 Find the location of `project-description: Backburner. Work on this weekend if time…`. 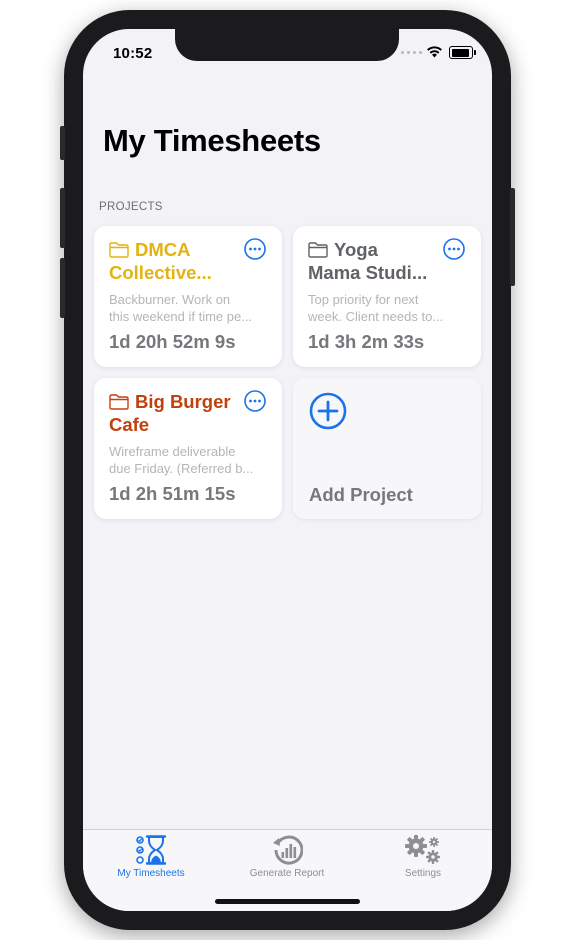

project-description: Backburner. Work on this weekend if time… is located at coordinates (190, 308).